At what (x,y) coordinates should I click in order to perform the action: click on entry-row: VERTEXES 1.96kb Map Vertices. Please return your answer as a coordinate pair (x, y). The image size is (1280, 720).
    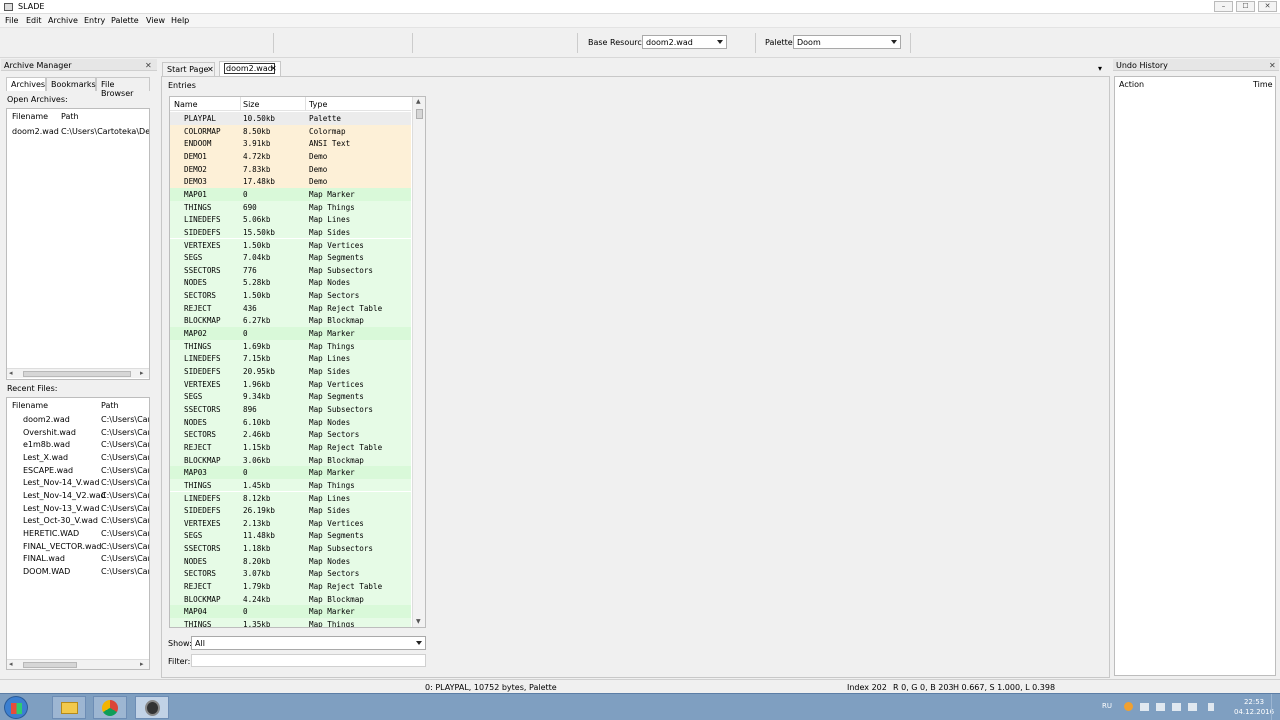
    Looking at the image, I should click on (290, 384).